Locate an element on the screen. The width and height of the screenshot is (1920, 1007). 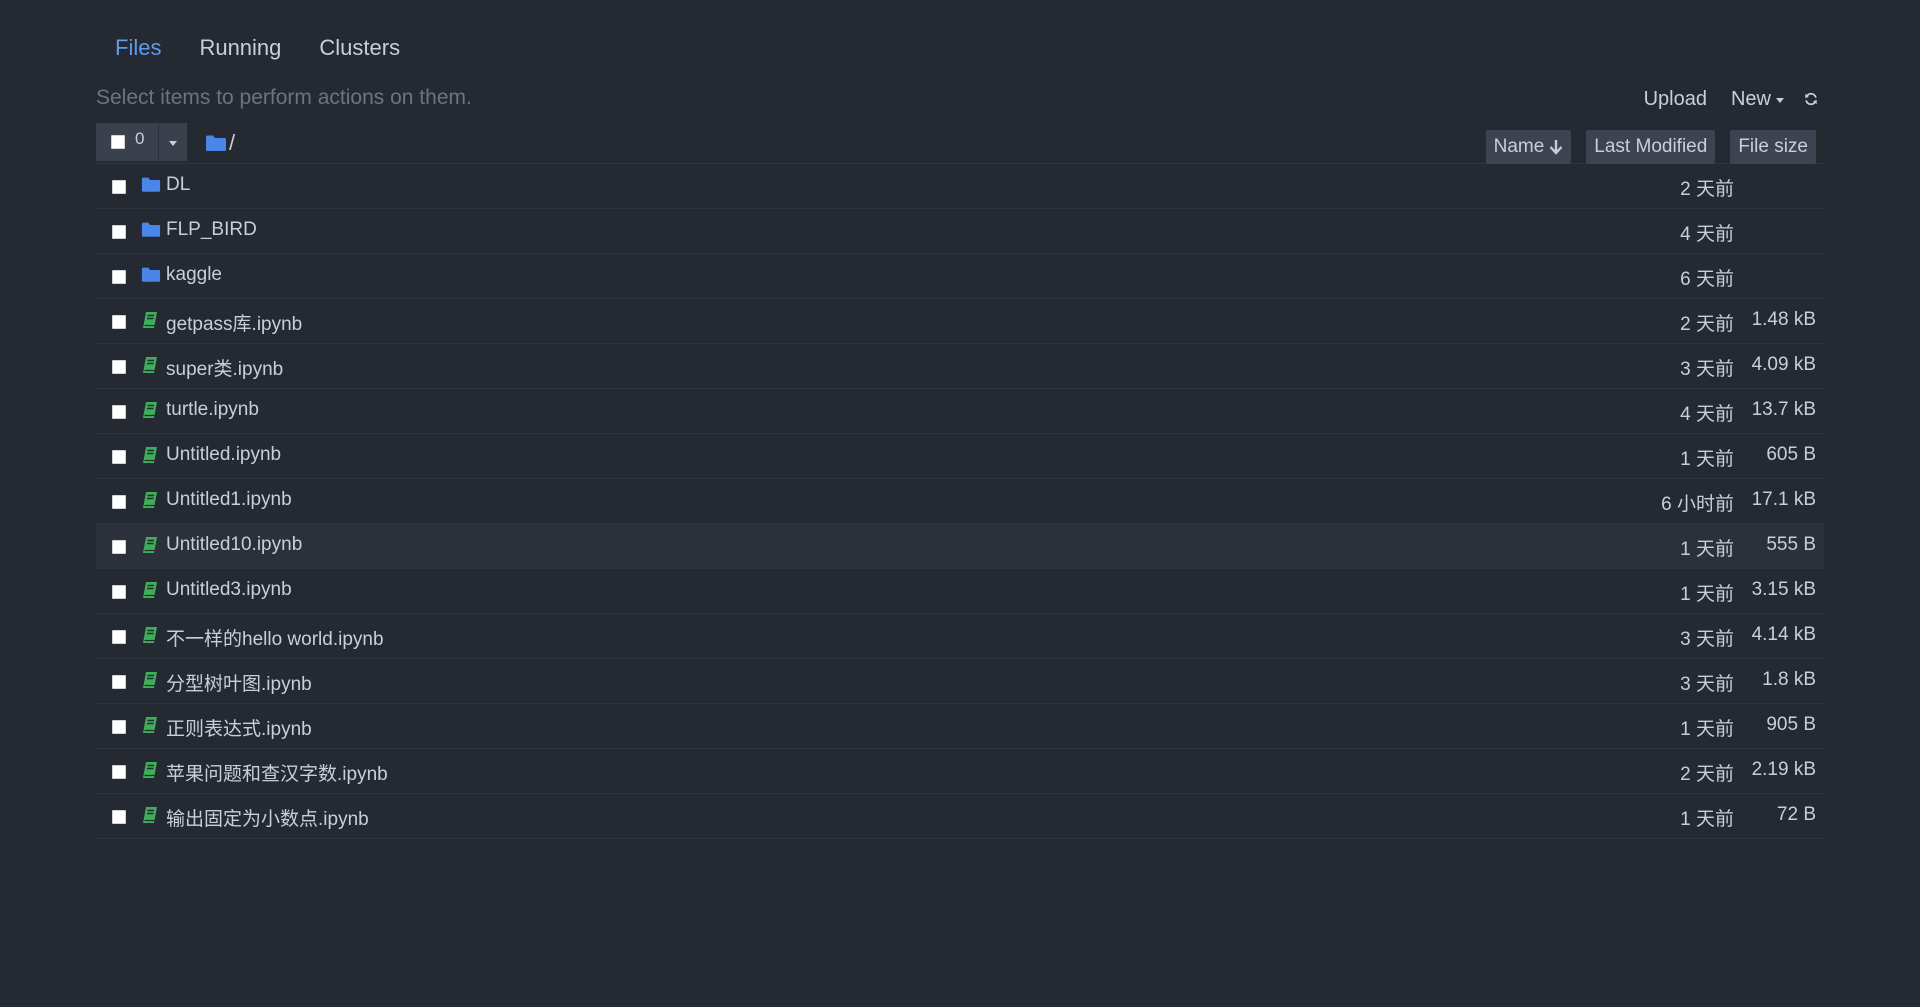
selected-count: 0 is located at coordinates (140, 138).